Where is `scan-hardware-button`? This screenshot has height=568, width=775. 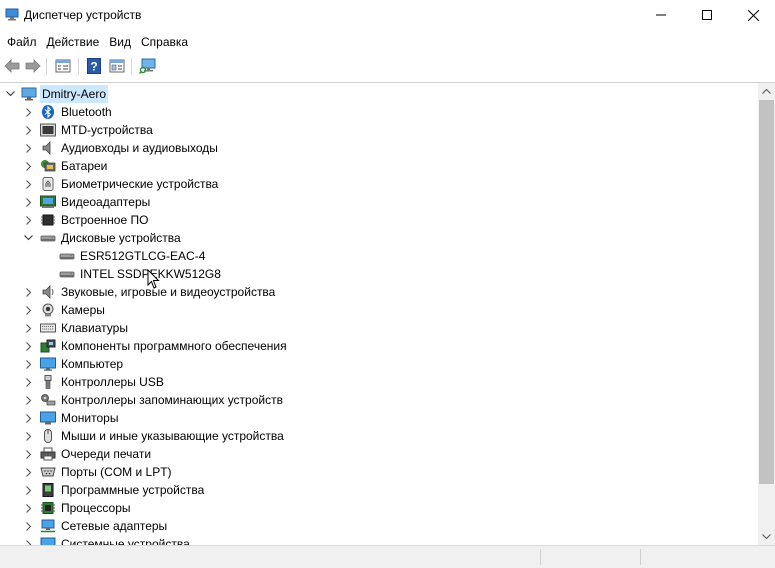
scan-hardware-button is located at coordinates (148, 66).